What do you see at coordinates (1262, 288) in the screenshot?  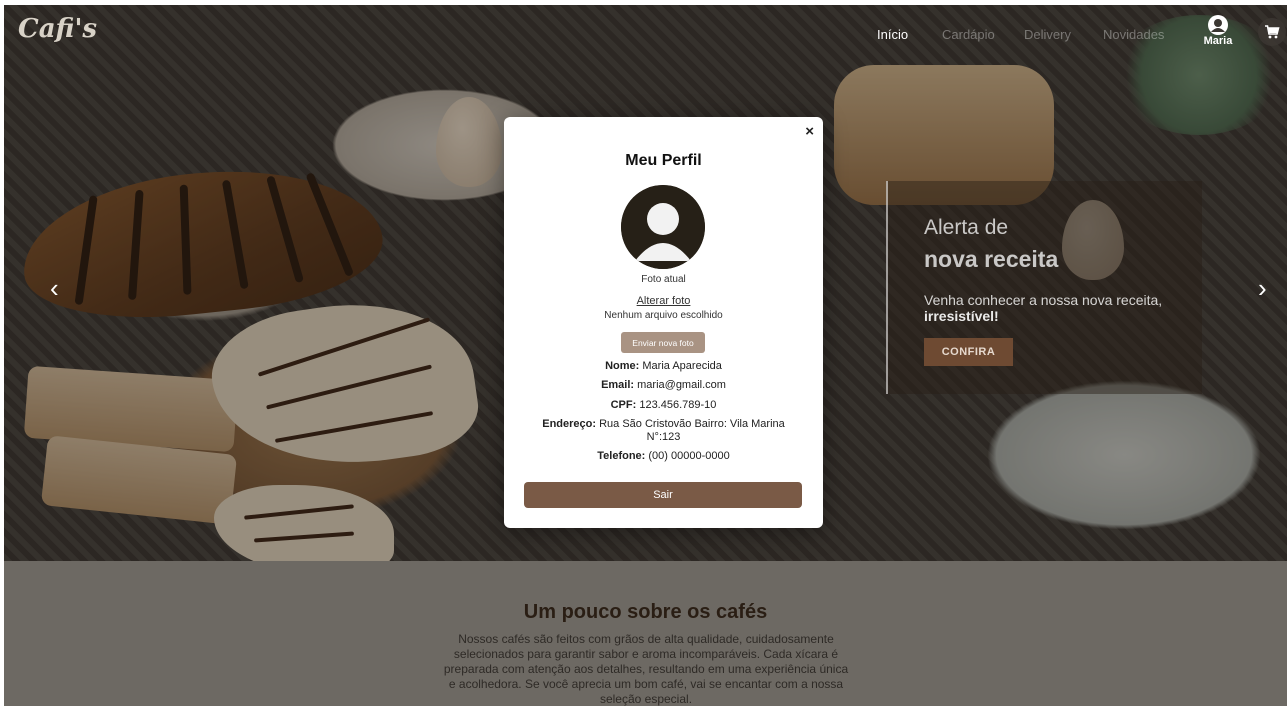 I see `carousel-next-arrow: ›` at bounding box center [1262, 288].